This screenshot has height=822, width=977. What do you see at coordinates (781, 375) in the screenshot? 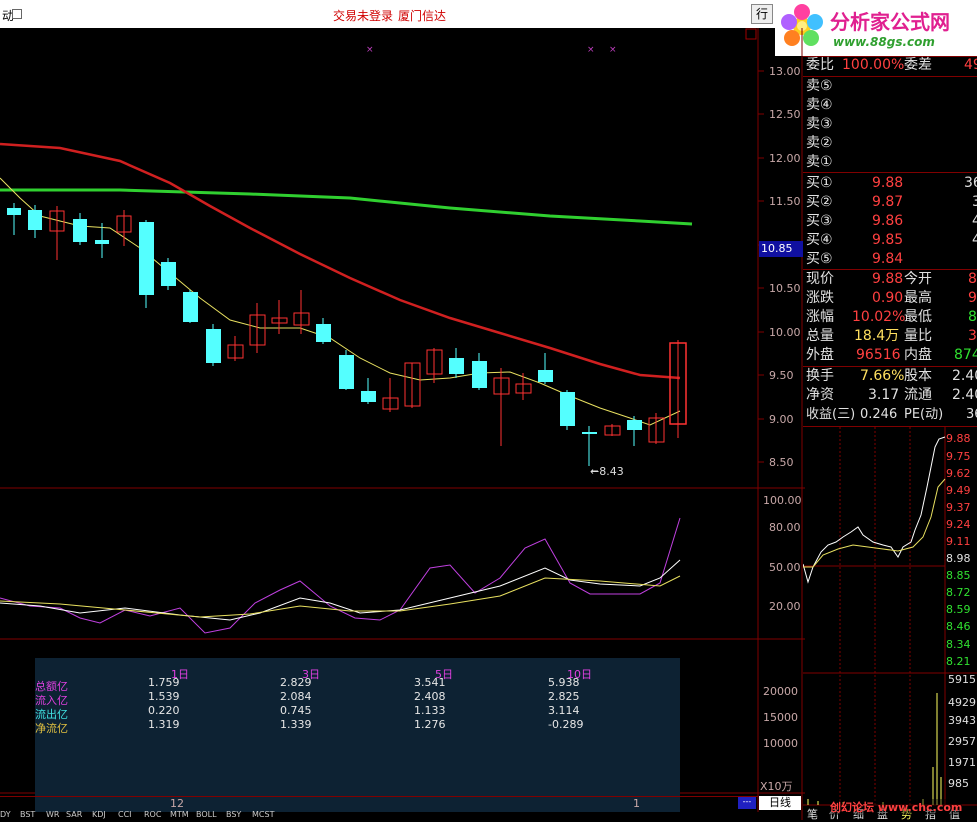
I see `price-axis-label: 9.50` at bounding box center [781, 375].